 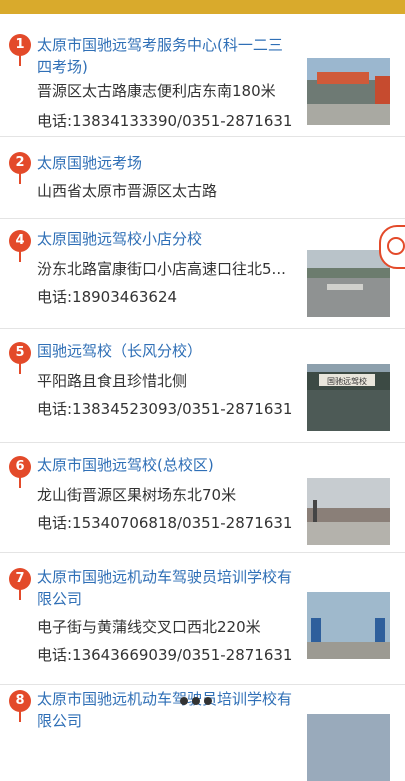 I want to click on place-title: 太原国驰远考场, so click(x=167, y=163).